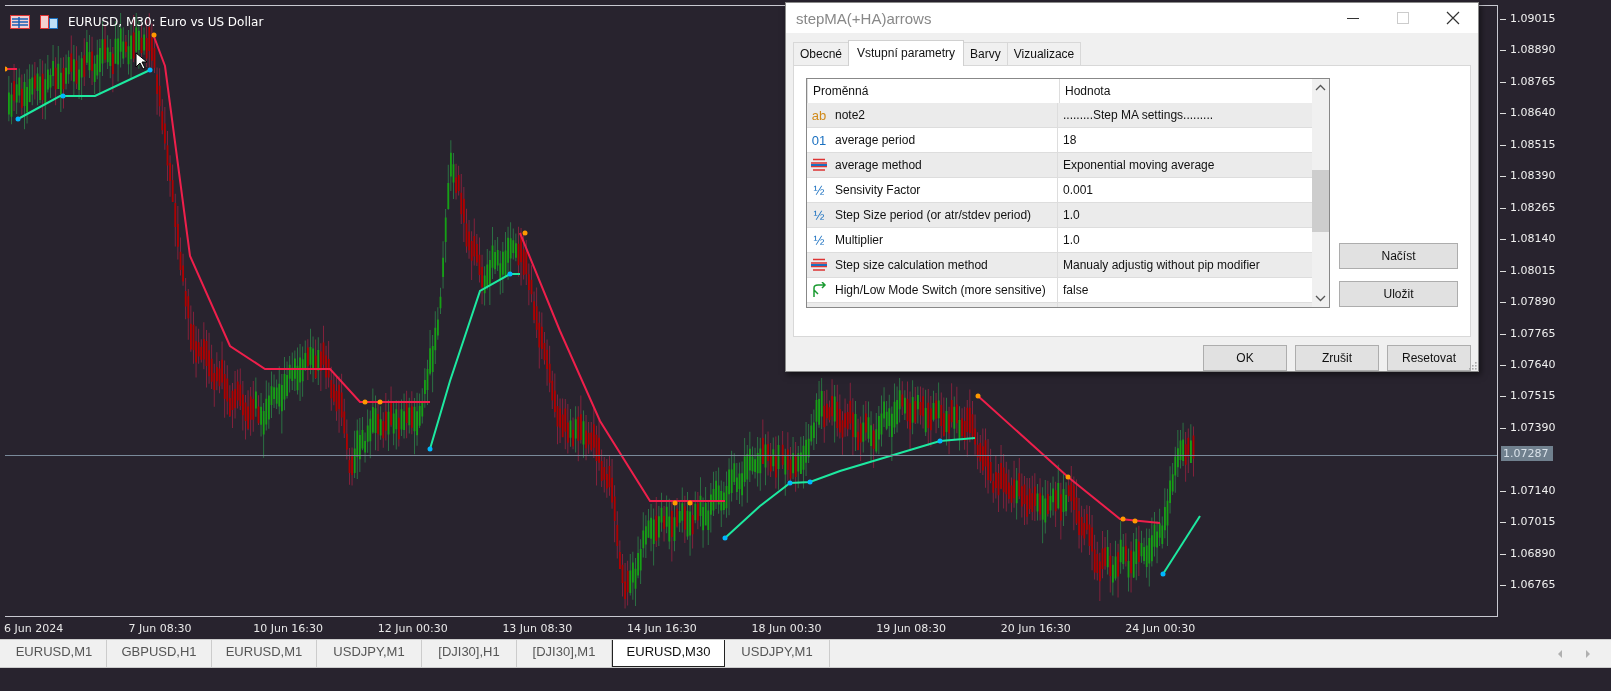 The width and height of the screenshot is (1611, 691). What do you see at coordinates (859, 240) in the screenshot?
I see `parameter-name: Multiplier` at bounding box center [859, 240].